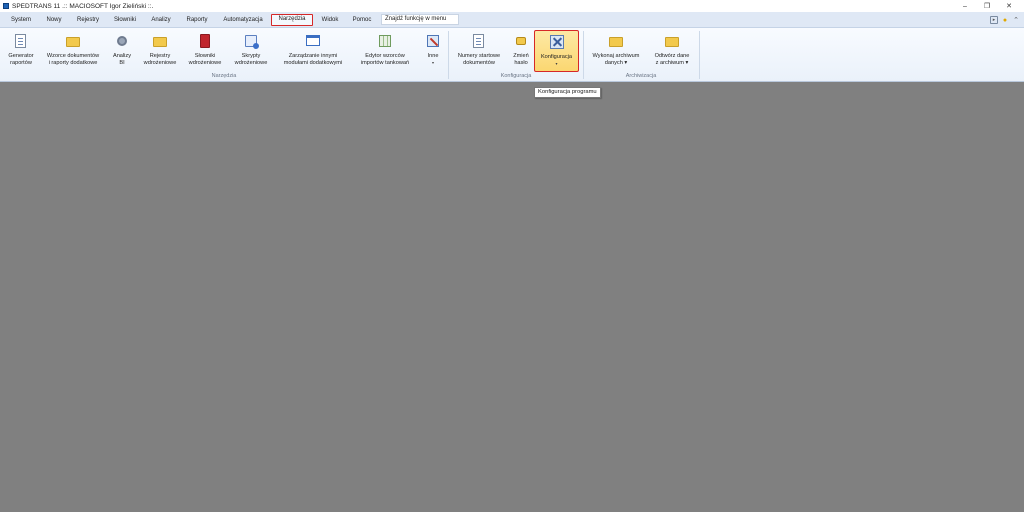  I want to click on lightbulb-icon: ●, so click(1005, 20).